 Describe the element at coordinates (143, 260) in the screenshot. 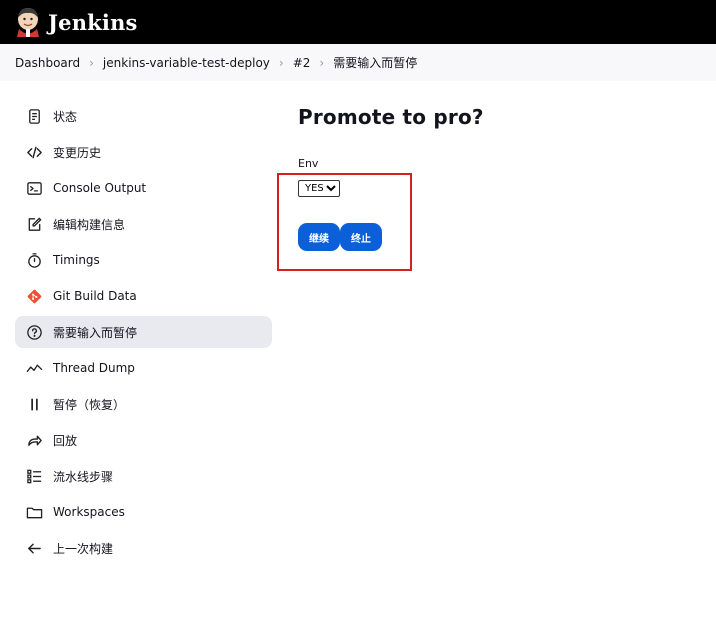

I see `sidebar-item-timings: Timings` at that location.